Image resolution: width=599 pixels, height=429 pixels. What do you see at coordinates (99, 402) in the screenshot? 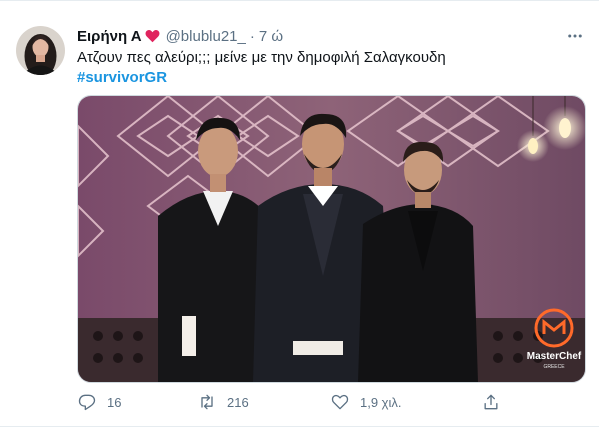
I see `reply-button: 16` at bounding box center [99, 402].